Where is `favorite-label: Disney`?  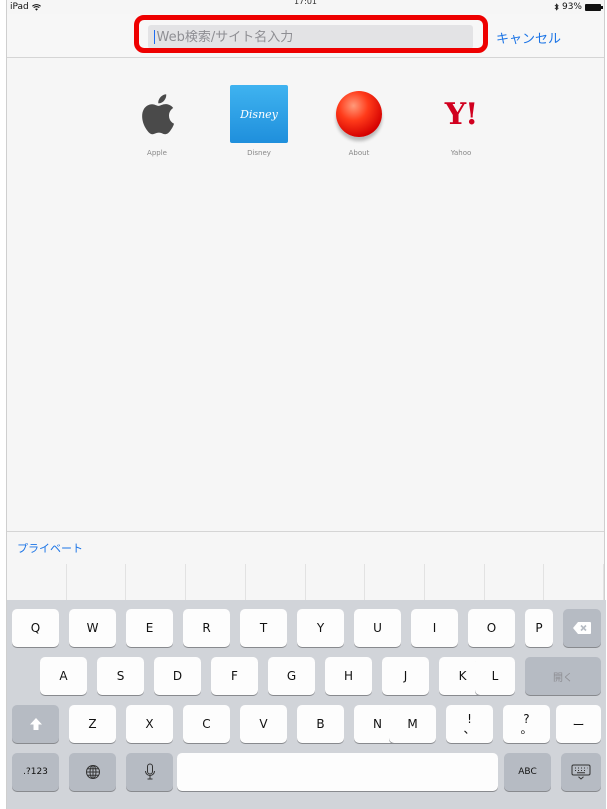
favorite-label: Disney is located at coordinates (259, 153).